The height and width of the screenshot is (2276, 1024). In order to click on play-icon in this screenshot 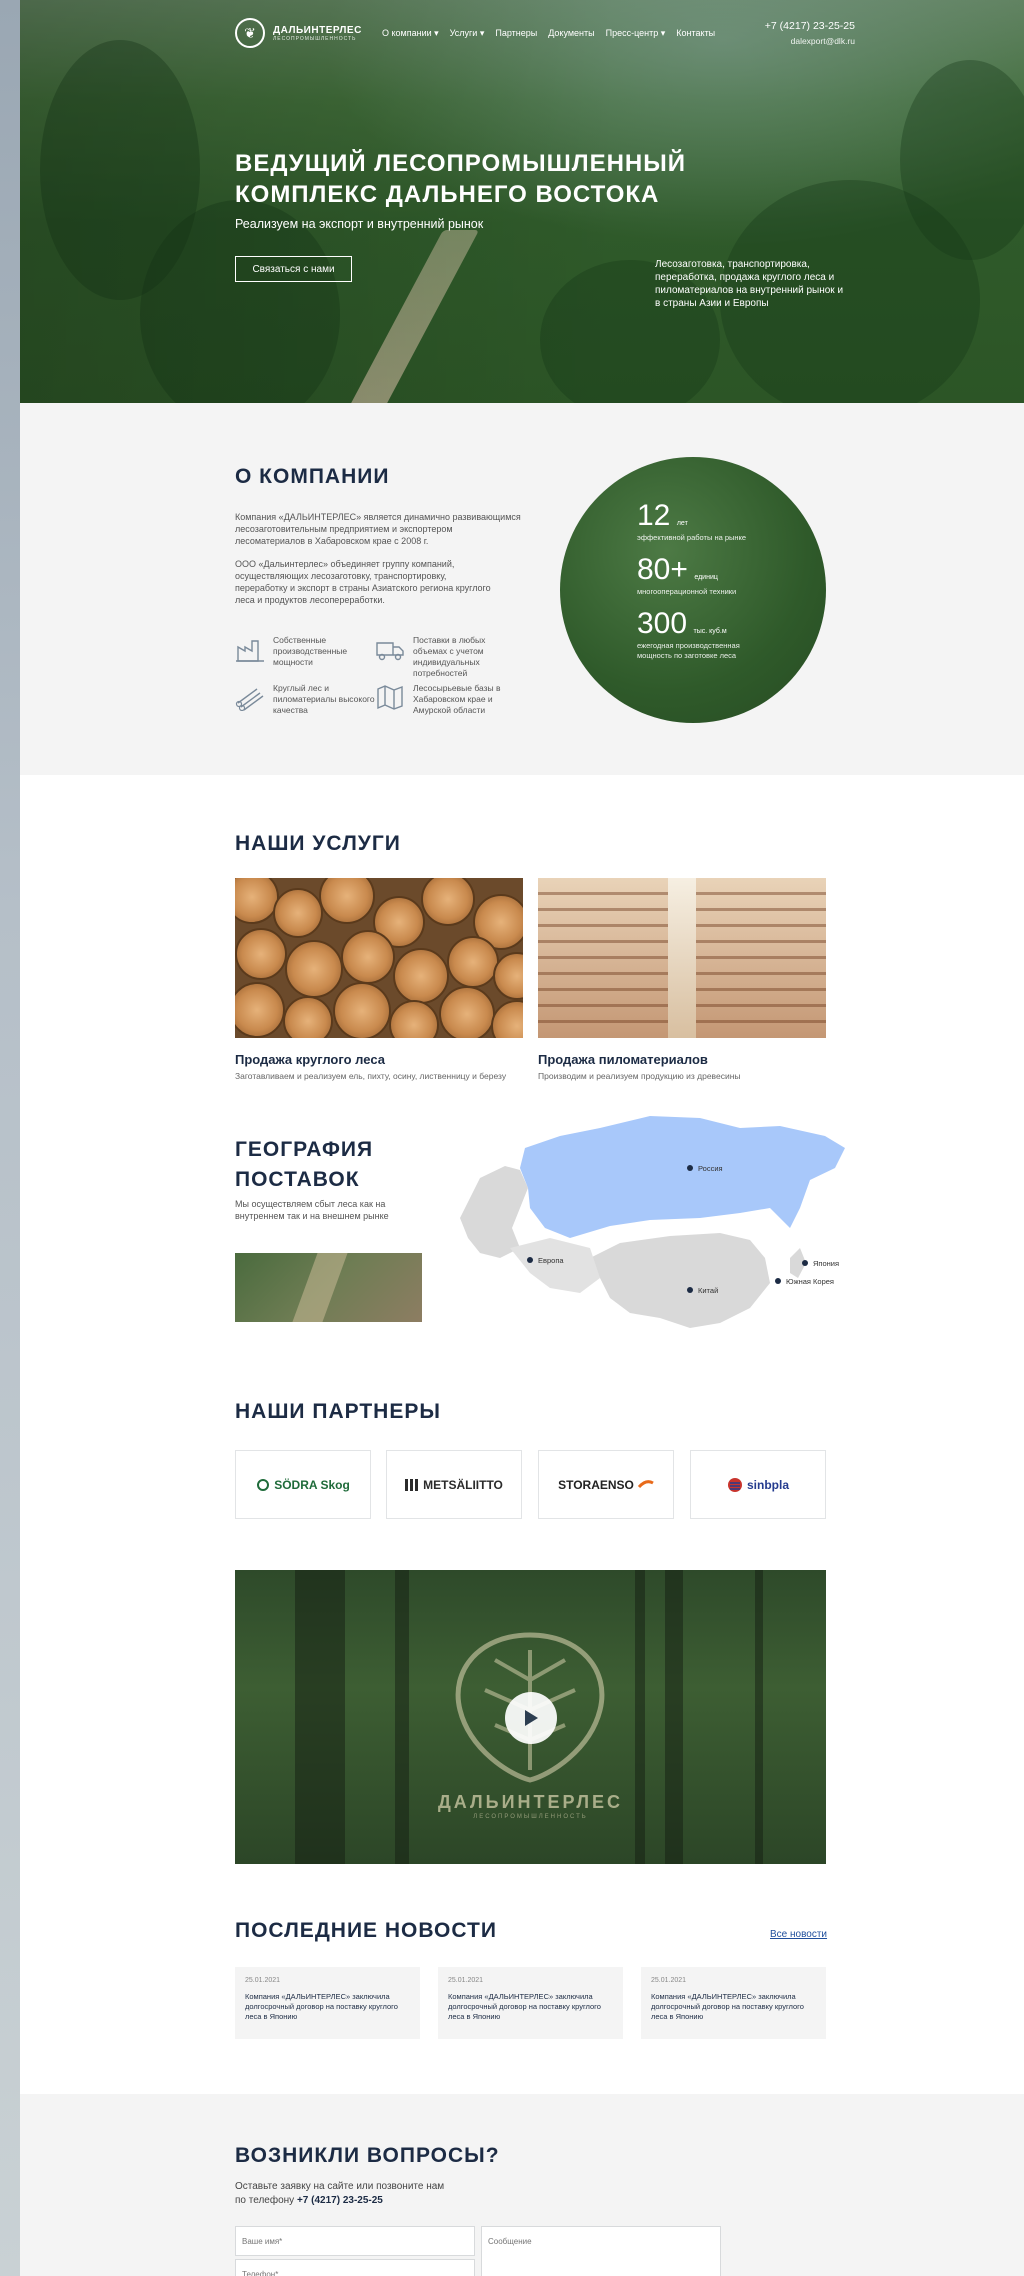, I will do `click(531, 1718)`.